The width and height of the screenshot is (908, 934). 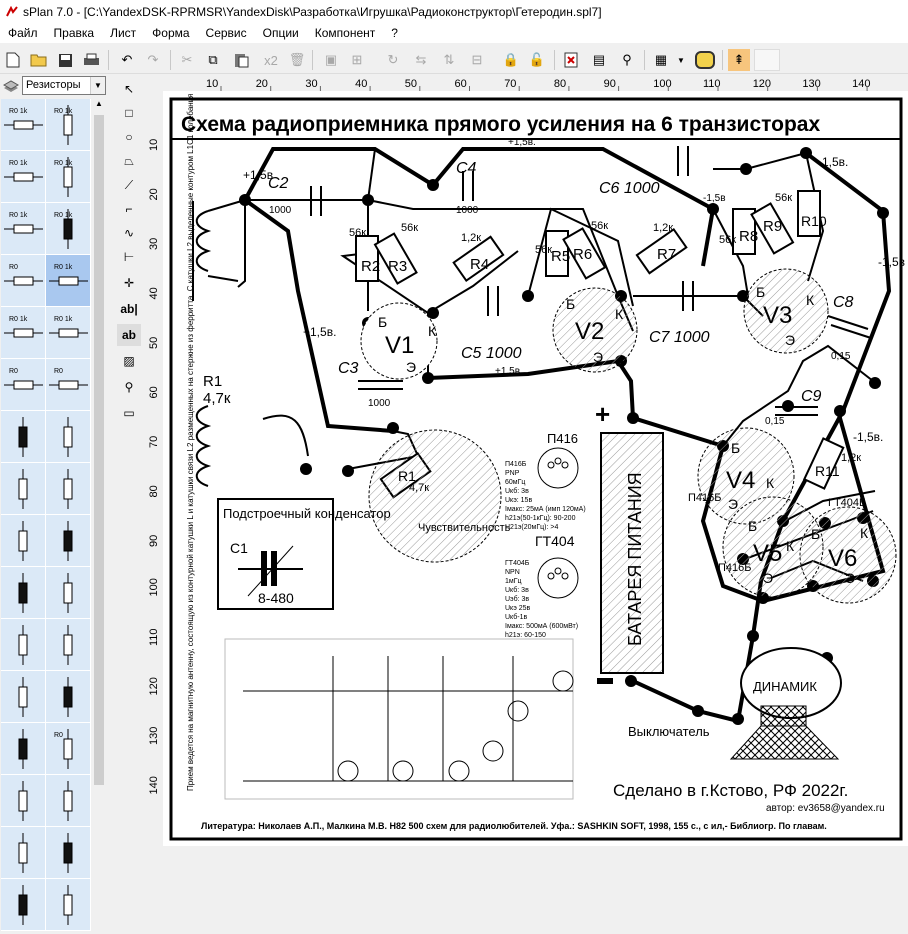 What do you see at coordinates (129, 283) in the screenshot?
I see `junction-tool-icon: ✛` at bounding box center [129, 283].